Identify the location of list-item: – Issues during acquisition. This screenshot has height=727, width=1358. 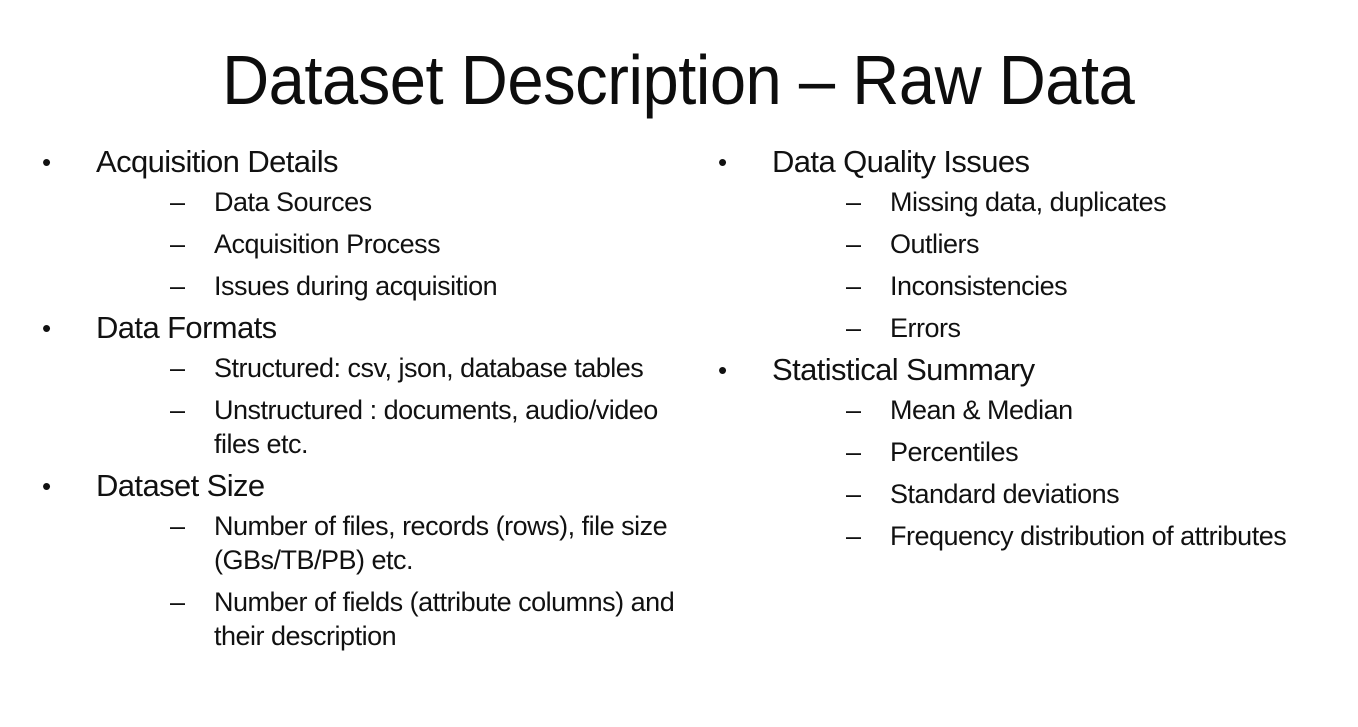
(388, 286).